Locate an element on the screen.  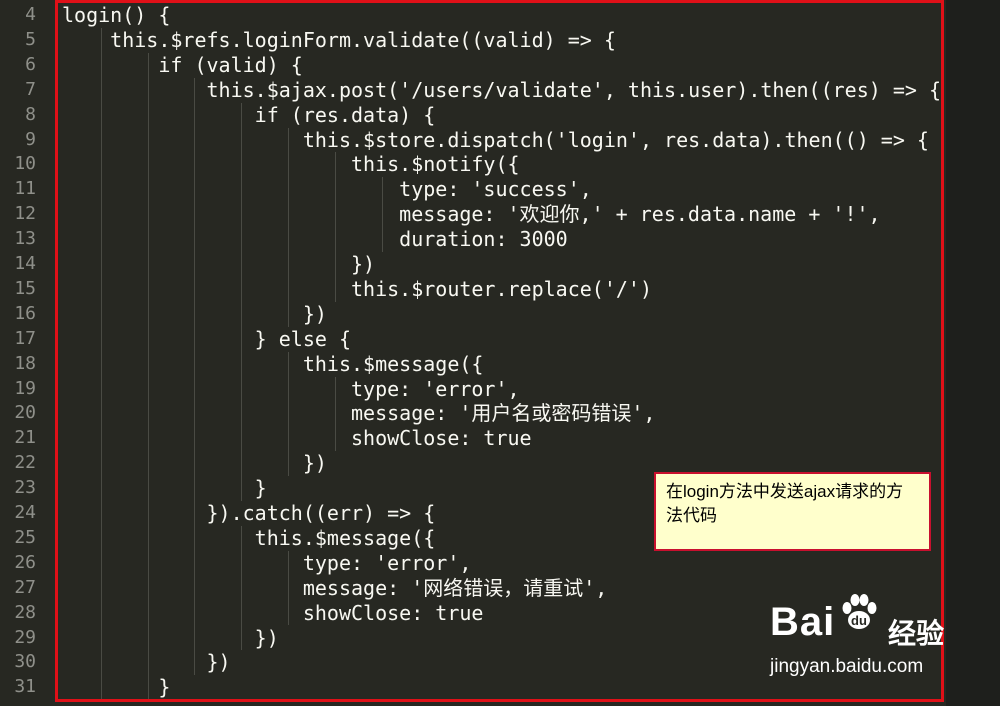
line-number: 18 is located at coordinates (25, 363).